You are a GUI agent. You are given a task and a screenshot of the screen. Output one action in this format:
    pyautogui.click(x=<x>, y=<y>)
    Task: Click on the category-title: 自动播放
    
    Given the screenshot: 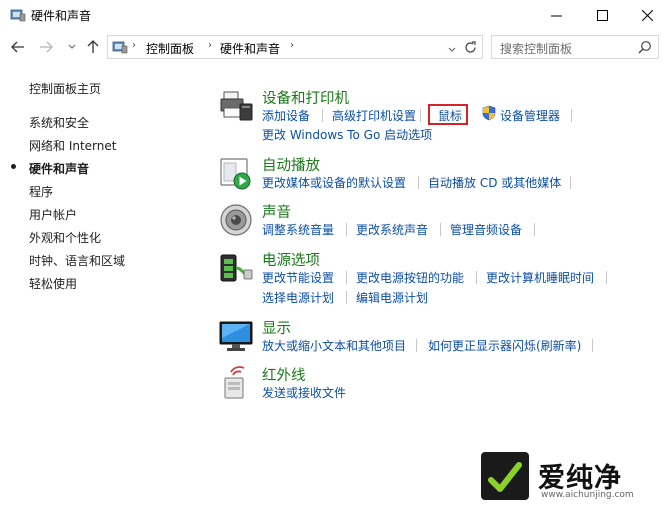 What is the action you would take?
    pyautogui.click(x=291, y=164)
    